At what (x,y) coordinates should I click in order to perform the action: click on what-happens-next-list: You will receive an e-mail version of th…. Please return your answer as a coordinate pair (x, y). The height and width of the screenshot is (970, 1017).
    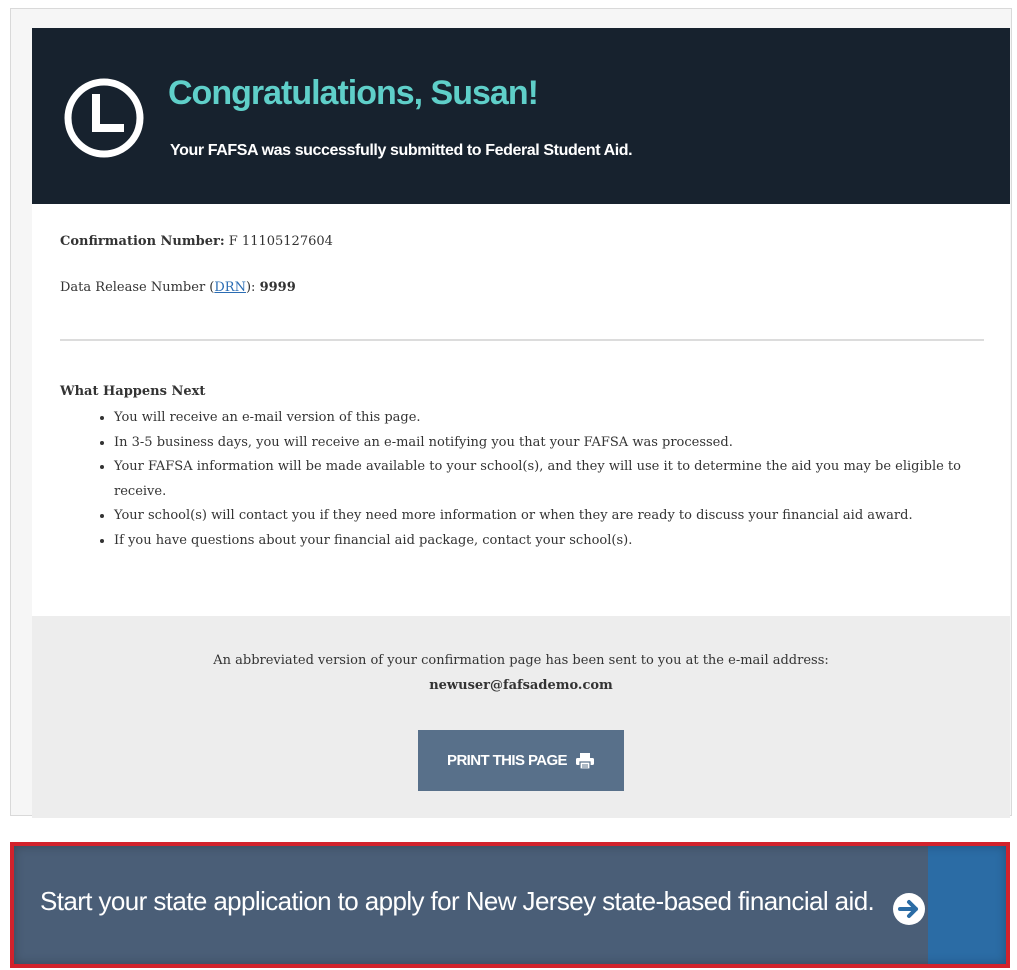
    Looking at the image, I should click on (533, 479).